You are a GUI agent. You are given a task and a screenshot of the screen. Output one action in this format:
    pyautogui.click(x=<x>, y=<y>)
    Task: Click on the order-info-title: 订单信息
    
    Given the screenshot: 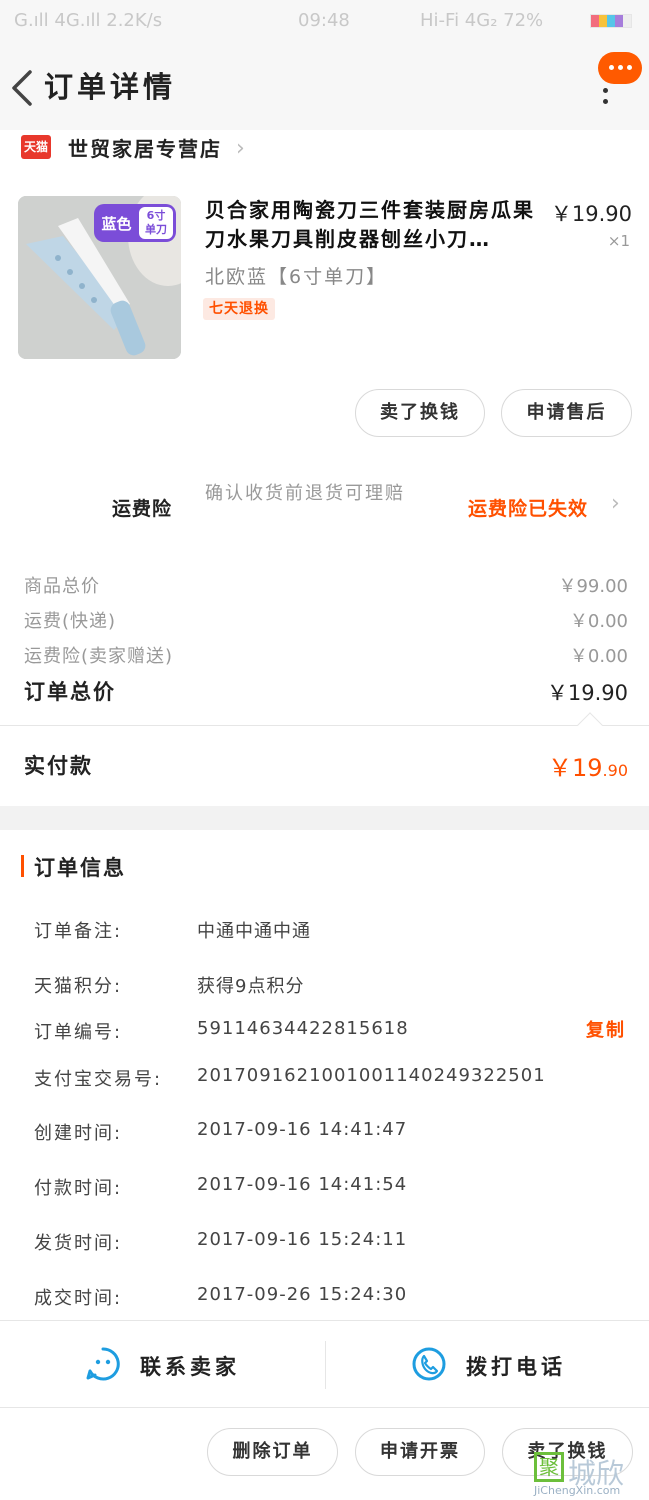 What is the action you would take?
    pyautogui.click(x=80, y=868)
    